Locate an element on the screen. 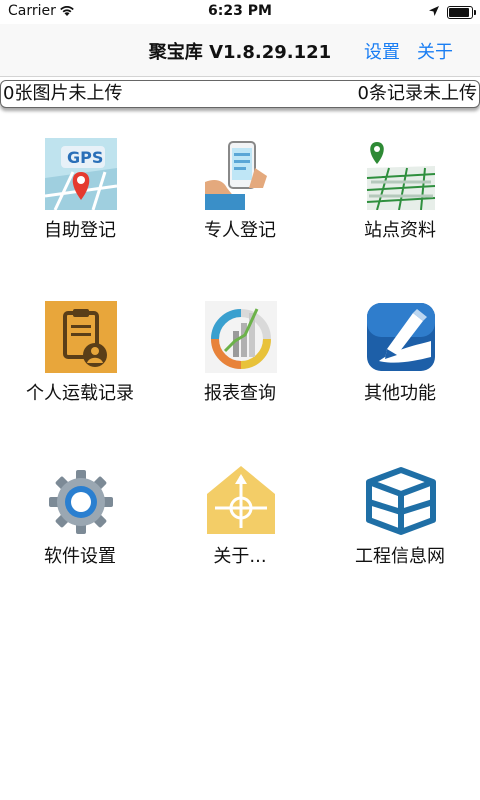  about-button: 关于 is located at coordinates (435, 51).